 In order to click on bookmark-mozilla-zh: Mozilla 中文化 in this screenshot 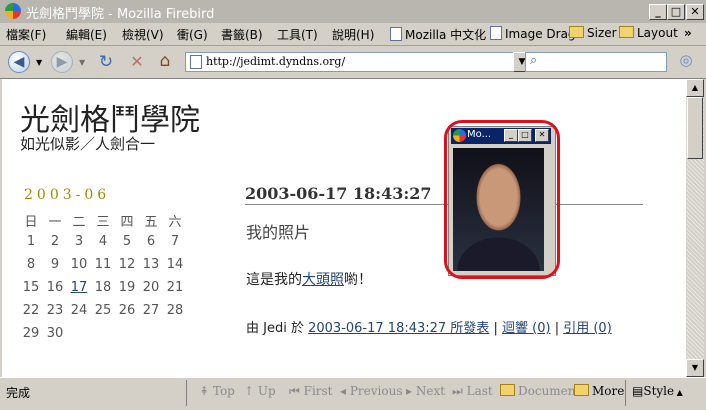, I will do `click(438, 34)`.